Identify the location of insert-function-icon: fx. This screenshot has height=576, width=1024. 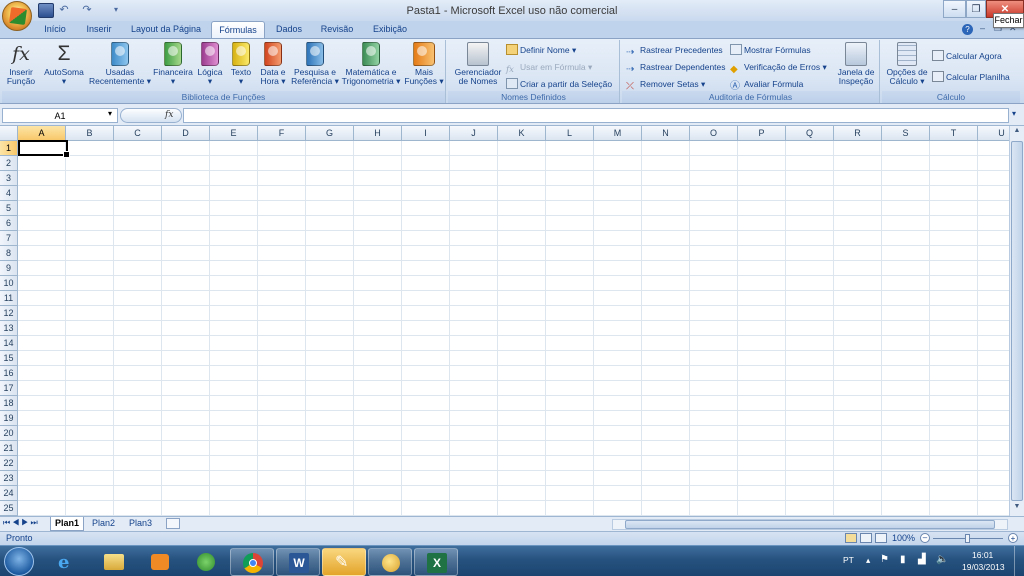
(169, 115).